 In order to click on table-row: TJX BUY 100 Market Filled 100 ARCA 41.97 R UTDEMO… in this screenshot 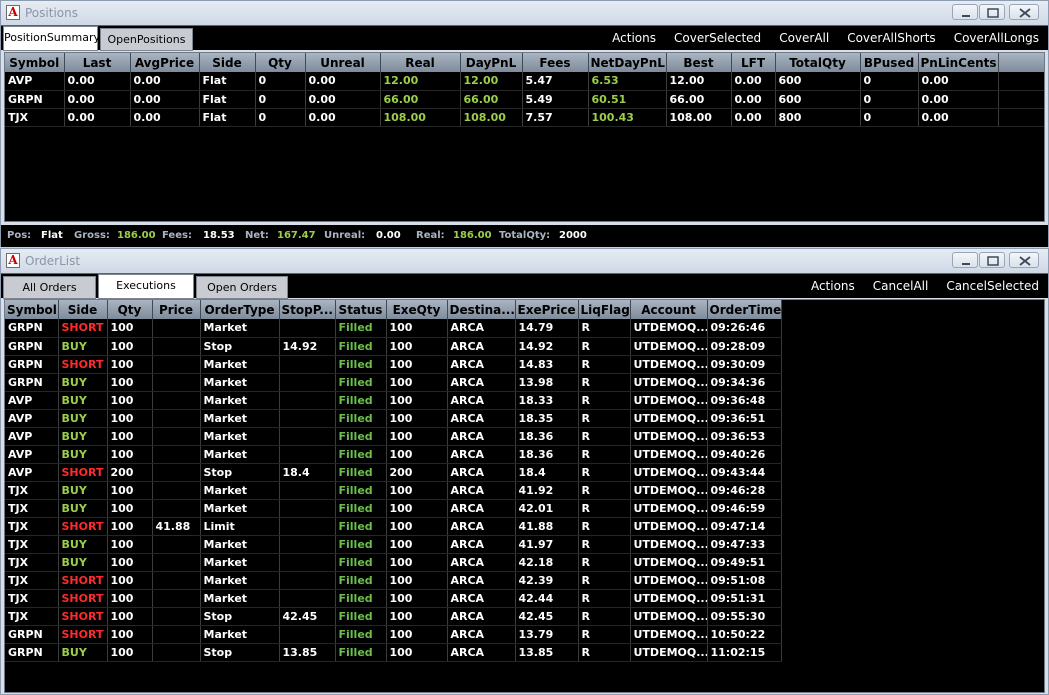, I will do `click(393, 544)`.